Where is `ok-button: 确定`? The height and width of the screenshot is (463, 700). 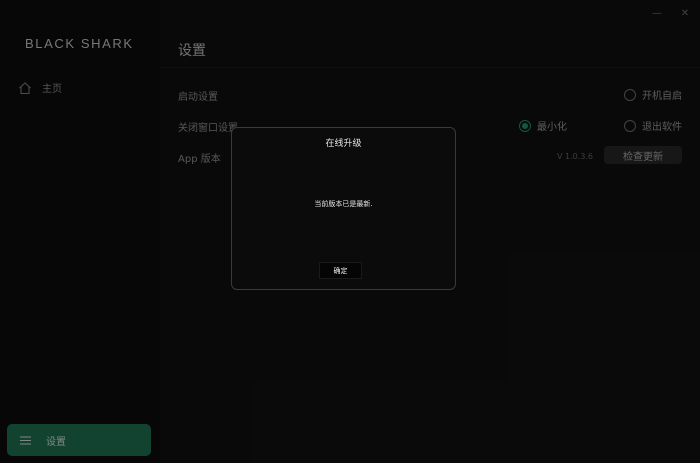
ok-button: 确定 is located at coordinates (340, 270).